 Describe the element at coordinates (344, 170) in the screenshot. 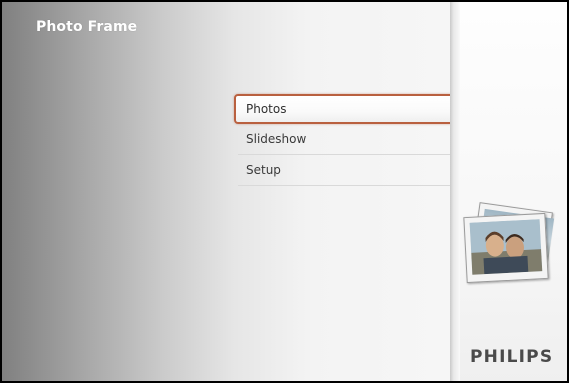

I see `menu-item-setup: Setup` at that location.